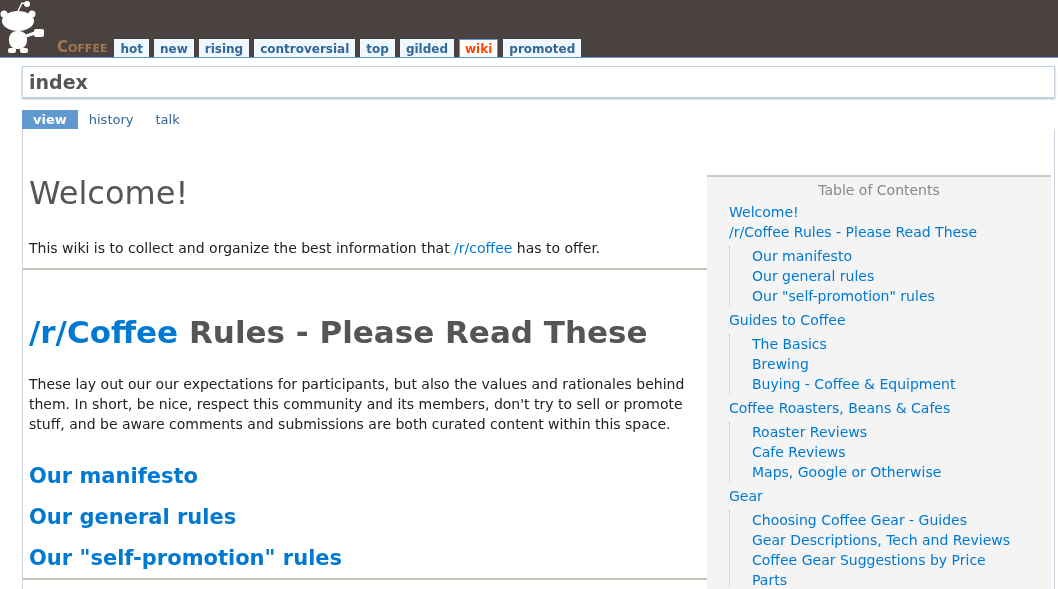 The width and height of the screenshot is (1058, 589). What do you see at coordinates (780, 364) in the screenshot?
I see `toc-link: Brewing` at bounding box center [780, 364].